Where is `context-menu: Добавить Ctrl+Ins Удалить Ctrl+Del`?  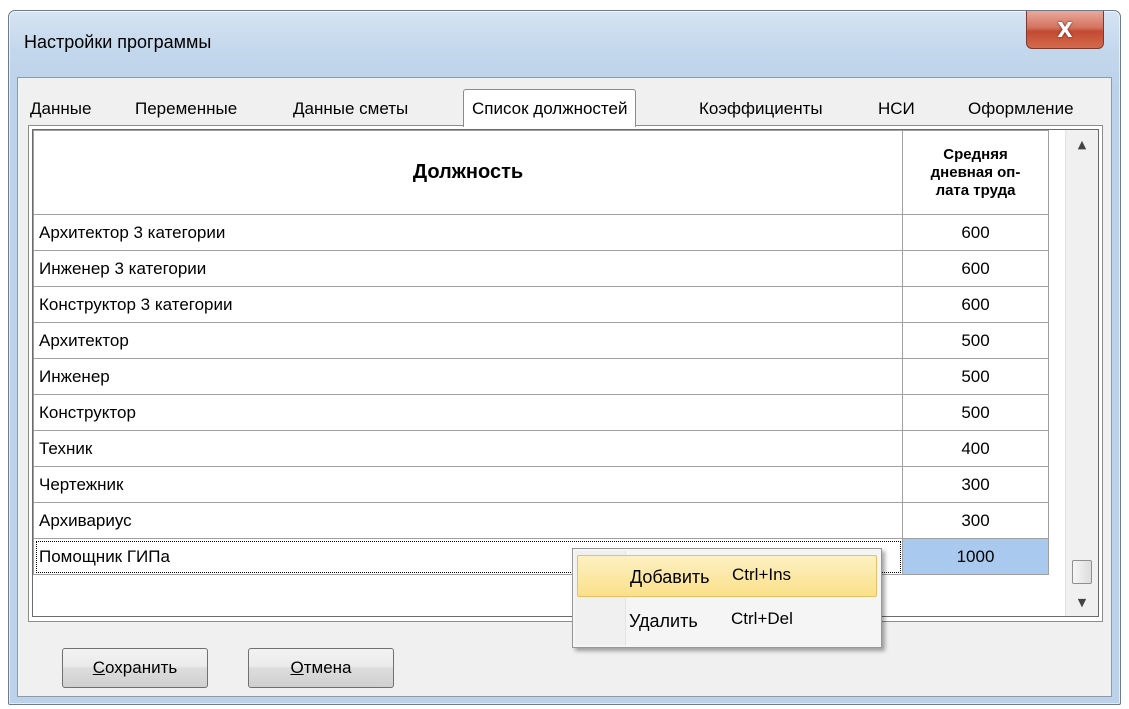 context-menu: Добавить Ctrl+Ins Удалить Ctrl+Del is located at coordinates (727, 598).